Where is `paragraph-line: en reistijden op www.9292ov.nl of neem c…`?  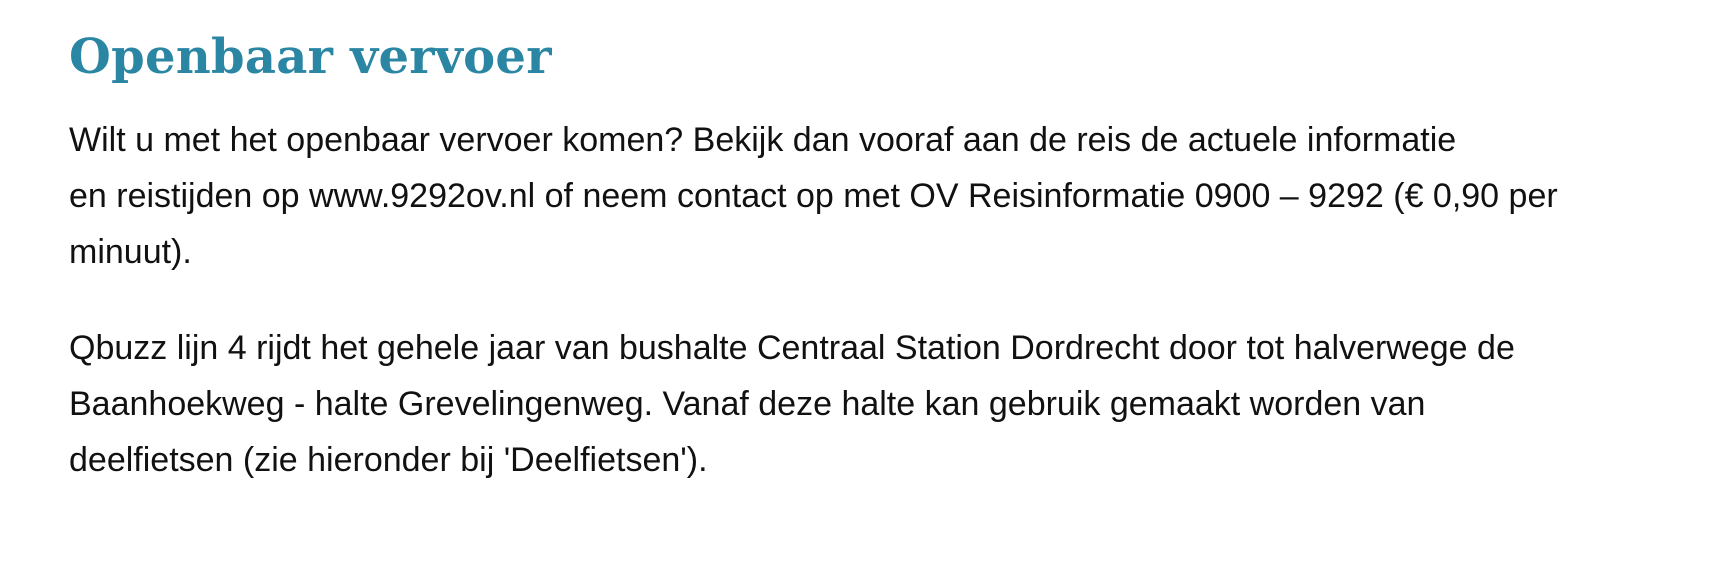
paragraph-line: en reistijden op www.9292ov.nl of neem c… is located at coordinates (813, 196).